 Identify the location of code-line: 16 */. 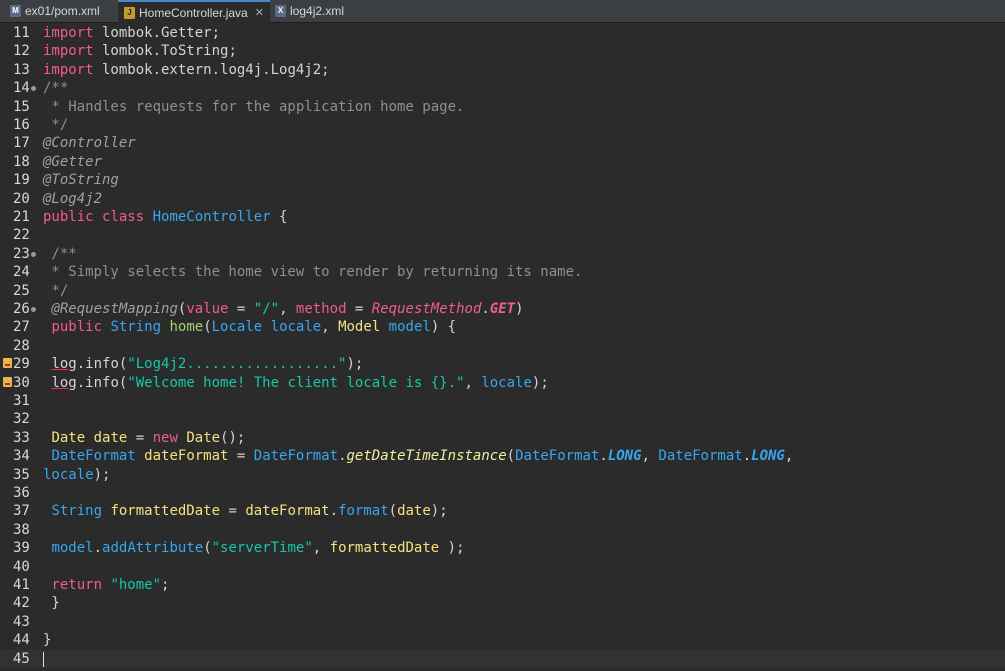
(502, 125).